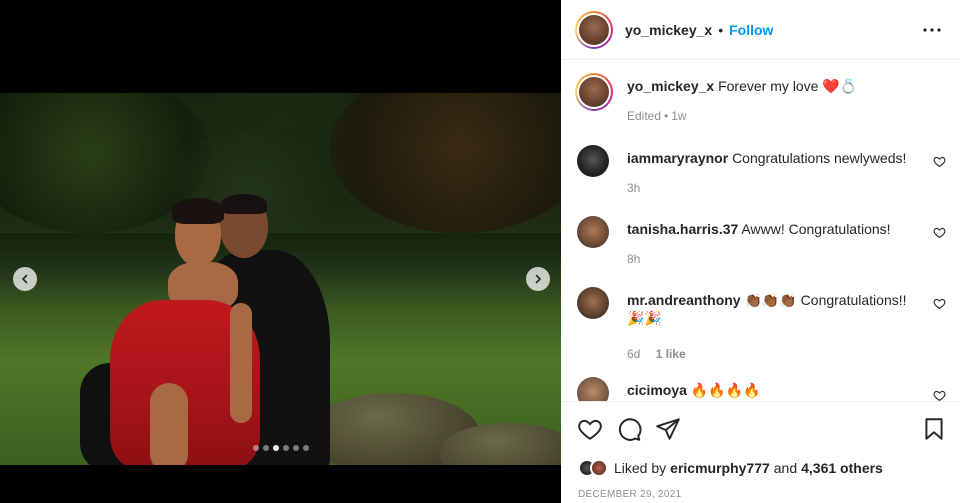  I want to click on author-avatar, so click(594, 29).